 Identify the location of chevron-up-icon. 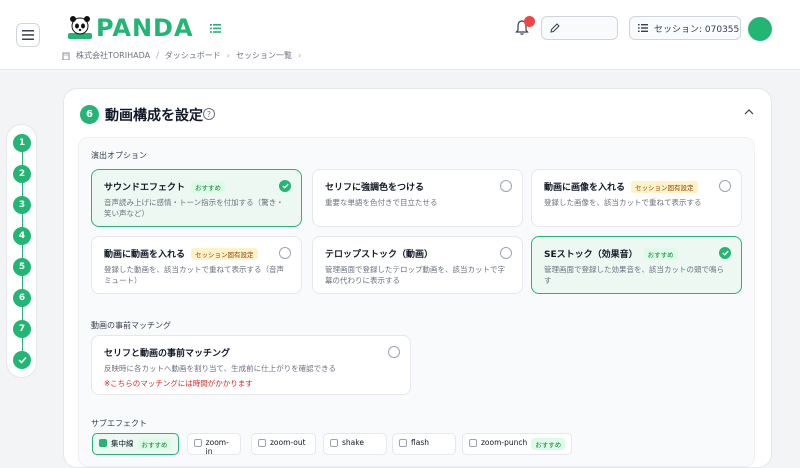
(749, 112).